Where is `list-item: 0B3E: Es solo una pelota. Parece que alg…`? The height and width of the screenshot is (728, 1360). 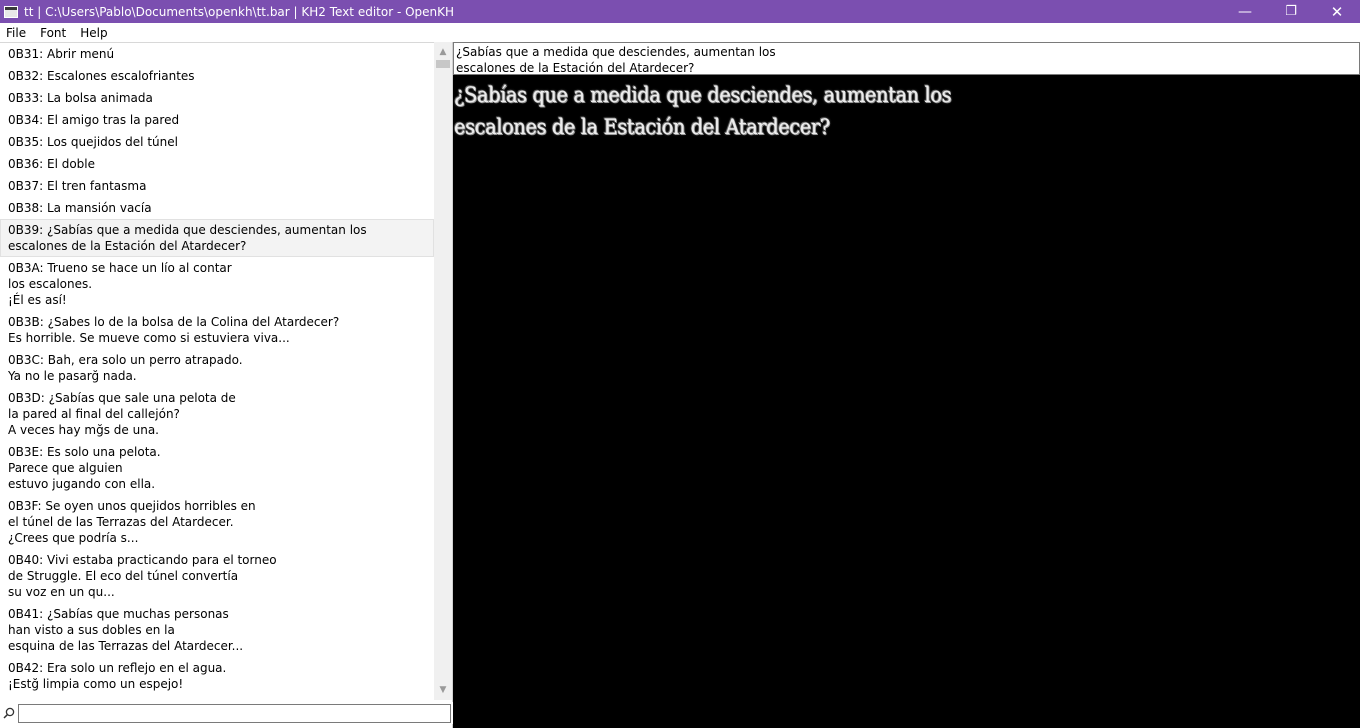 list-item: 0B3E: Es solo una pelota. Parece que alg… is located at coordinates (217, 468).